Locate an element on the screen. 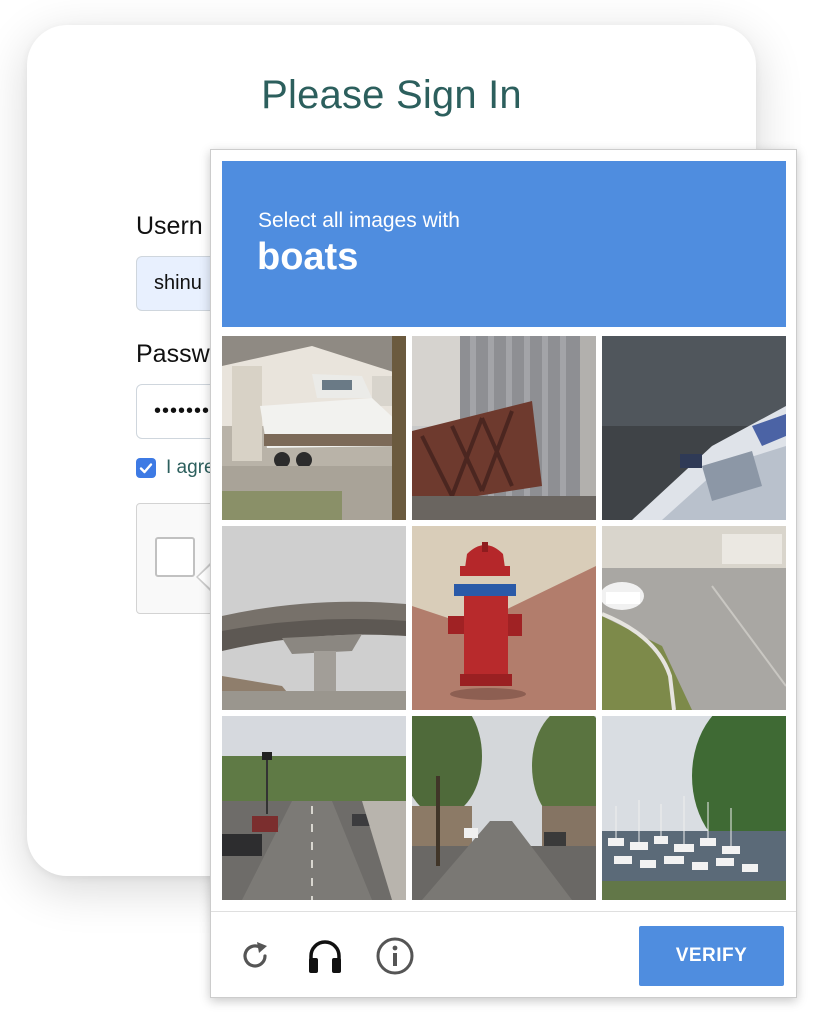  headphones-icon is located at coordinates (325, 956).